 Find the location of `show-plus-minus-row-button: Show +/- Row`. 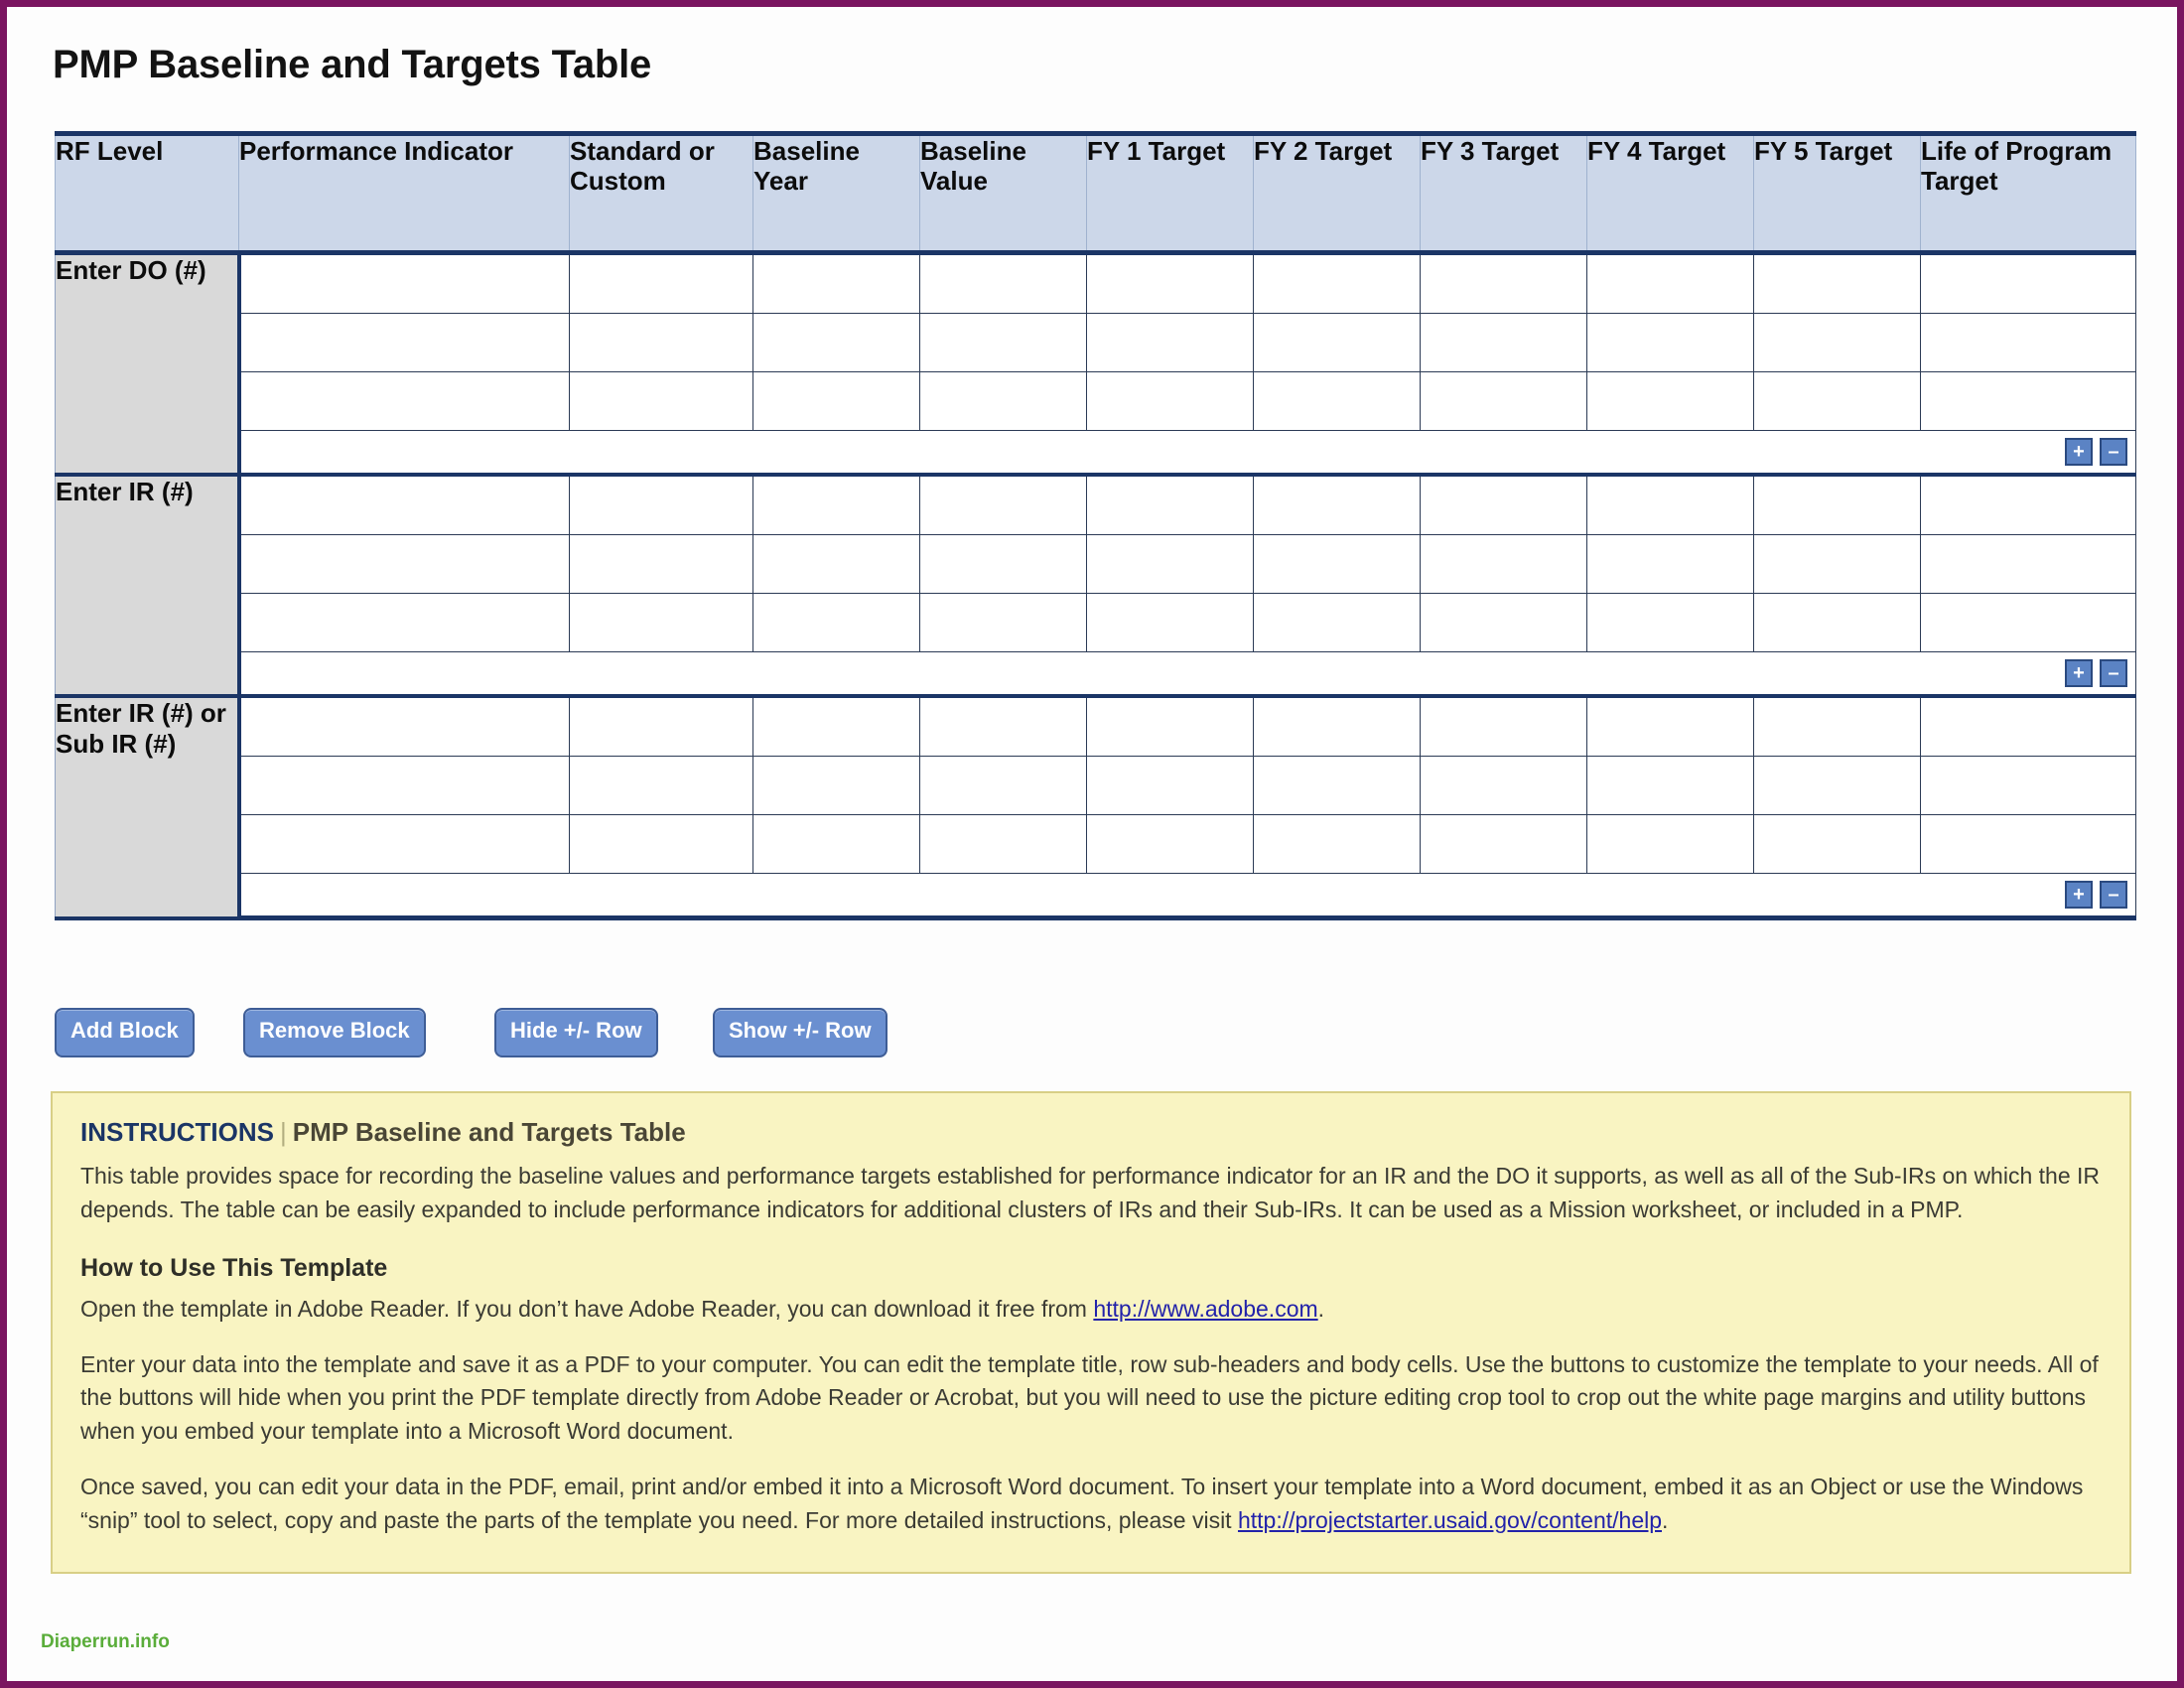

show-plus-minus-row-button: Show +/- Row is located at coordinates (800, 1032).